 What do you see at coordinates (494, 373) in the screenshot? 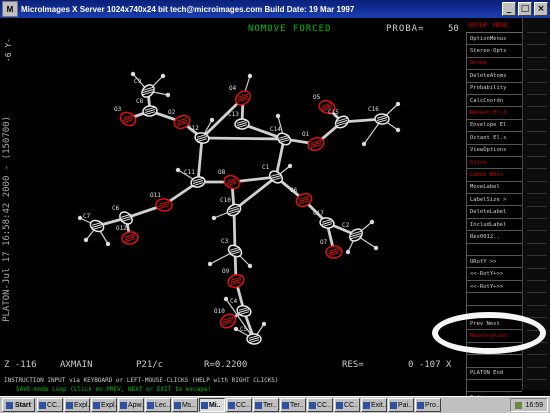
I see `menu-item: PLATON End` at bounding box center [494, 373].